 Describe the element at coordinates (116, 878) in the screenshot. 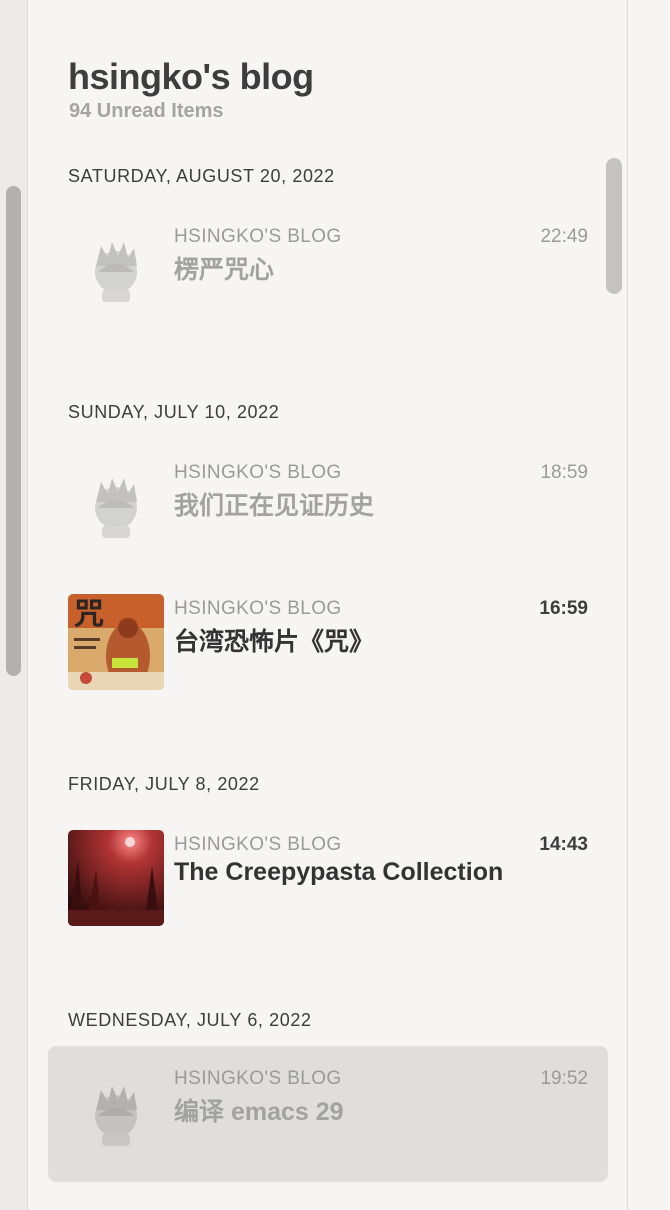

I see `red-forest-thumbnail` at that location.